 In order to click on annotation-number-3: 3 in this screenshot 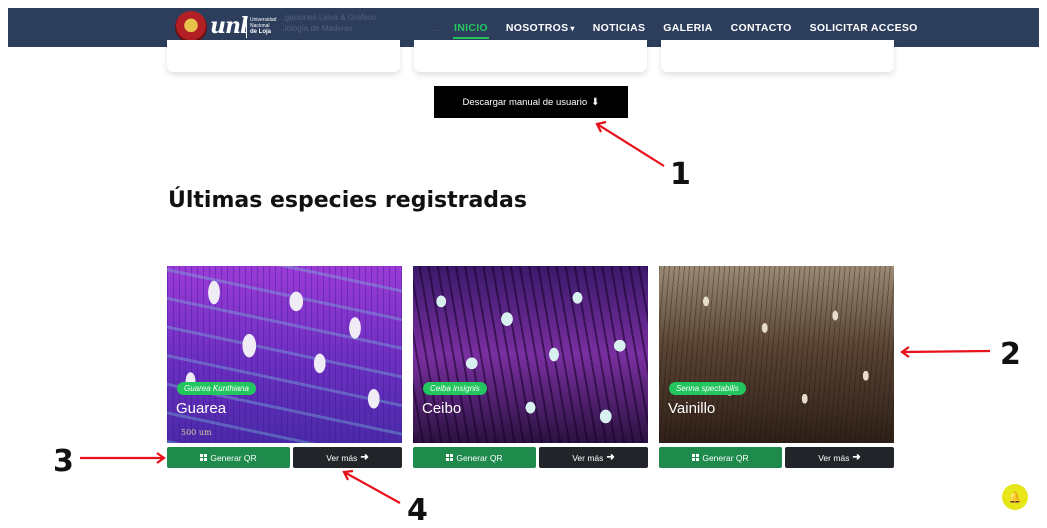, I will do `click(63, 461)`.